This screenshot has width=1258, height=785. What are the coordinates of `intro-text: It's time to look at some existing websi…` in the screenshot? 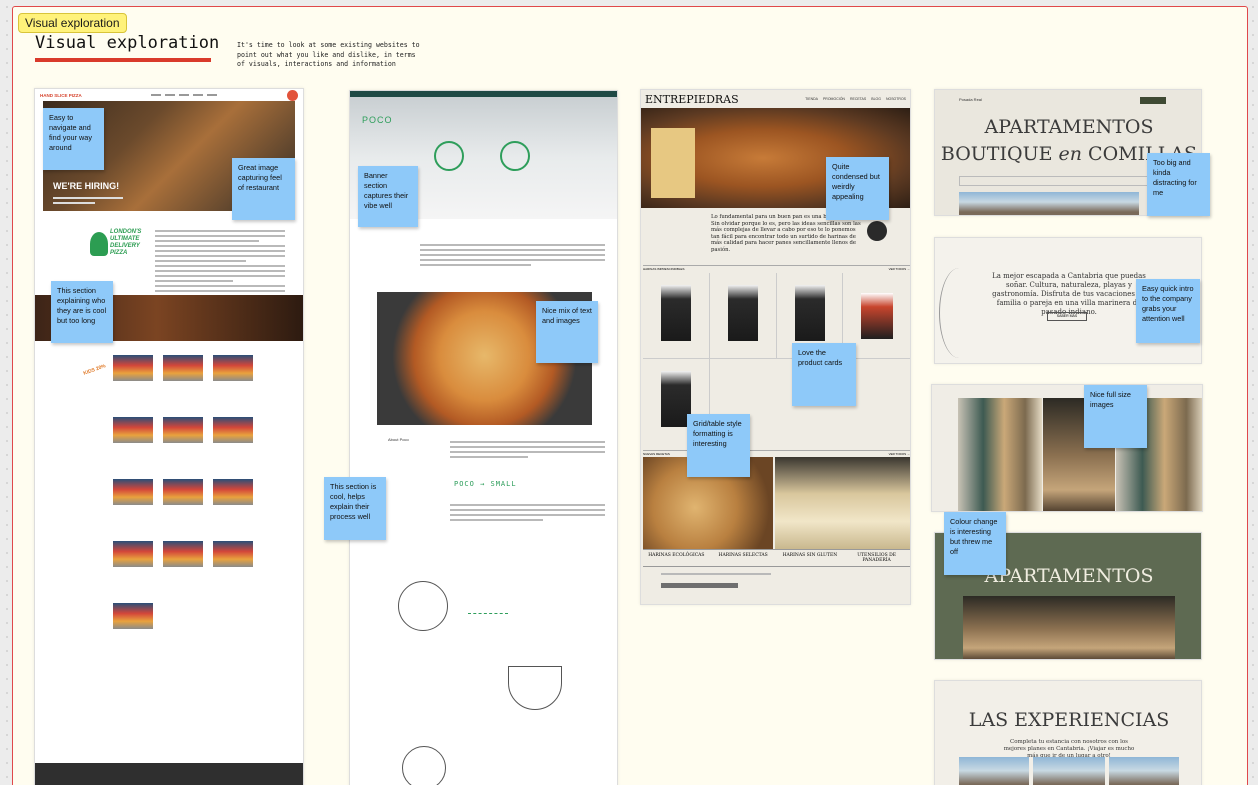 It's located at (328, 54).